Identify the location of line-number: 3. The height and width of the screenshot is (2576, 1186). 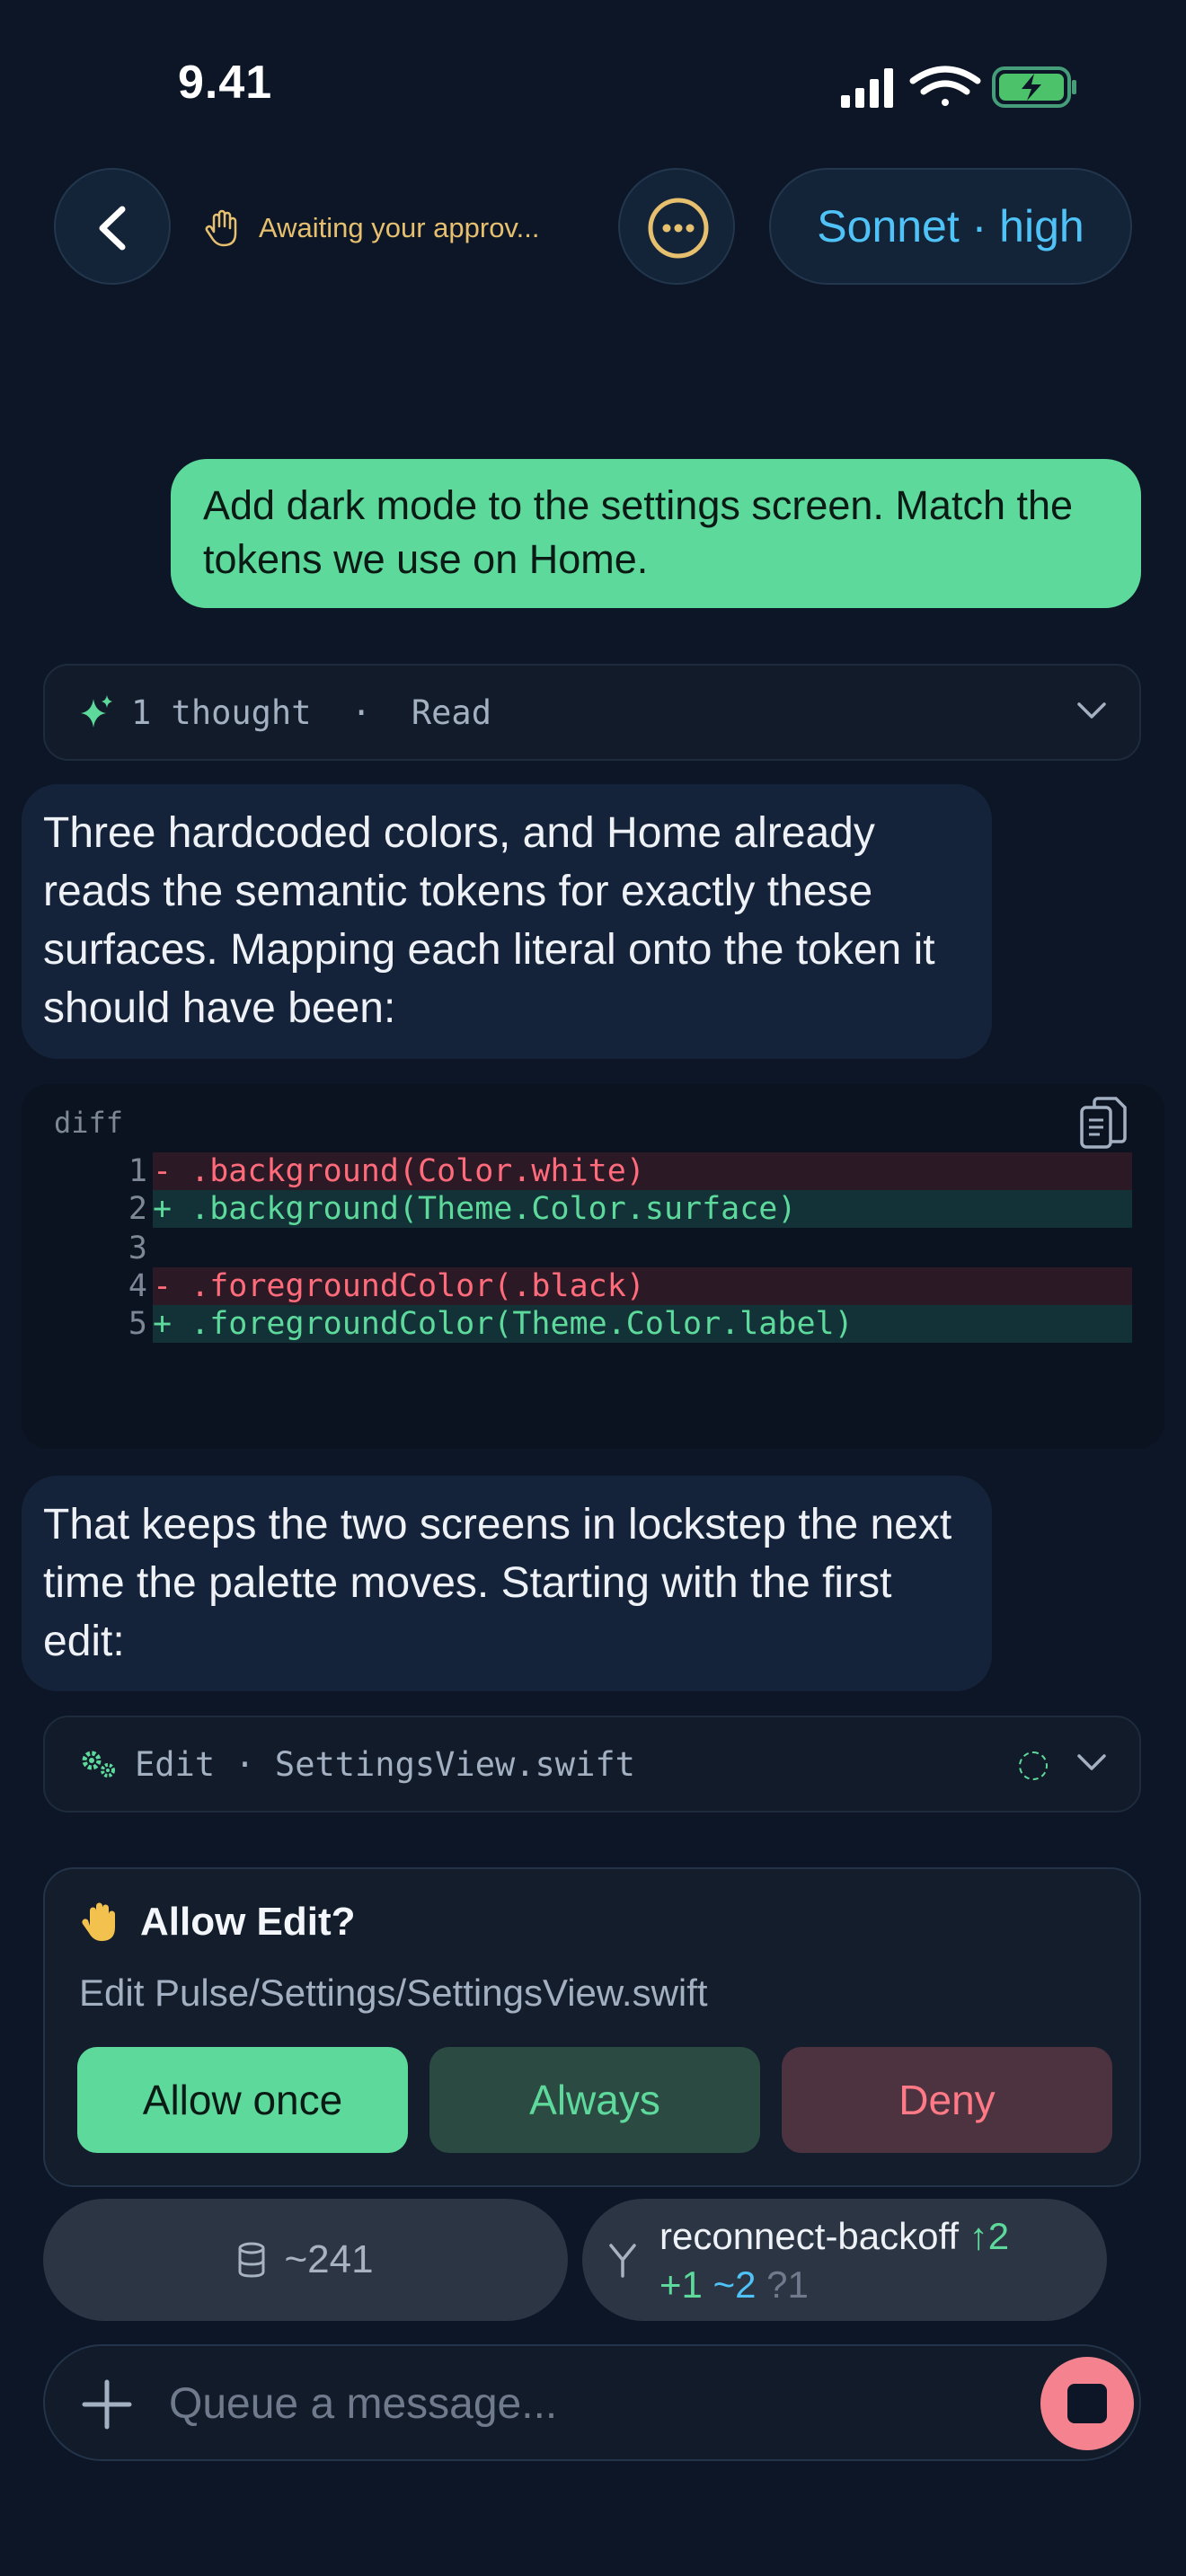
(137, 1248).